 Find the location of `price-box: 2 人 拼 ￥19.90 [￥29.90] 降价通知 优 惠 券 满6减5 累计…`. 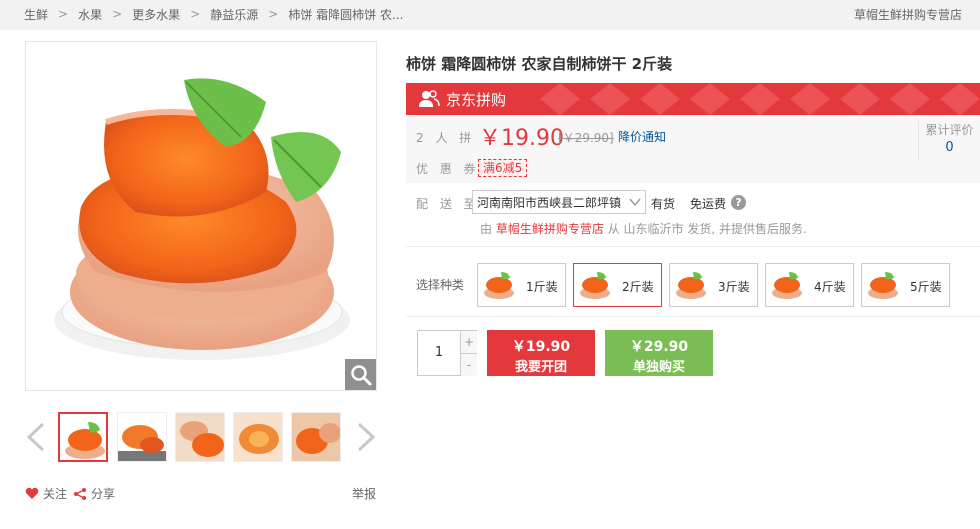

price-box: 2 人 拼 ￥19.90 [￥29.90] 降价通知 优 惠 券 满6减5 累计… is located at coordinates (693, 149).